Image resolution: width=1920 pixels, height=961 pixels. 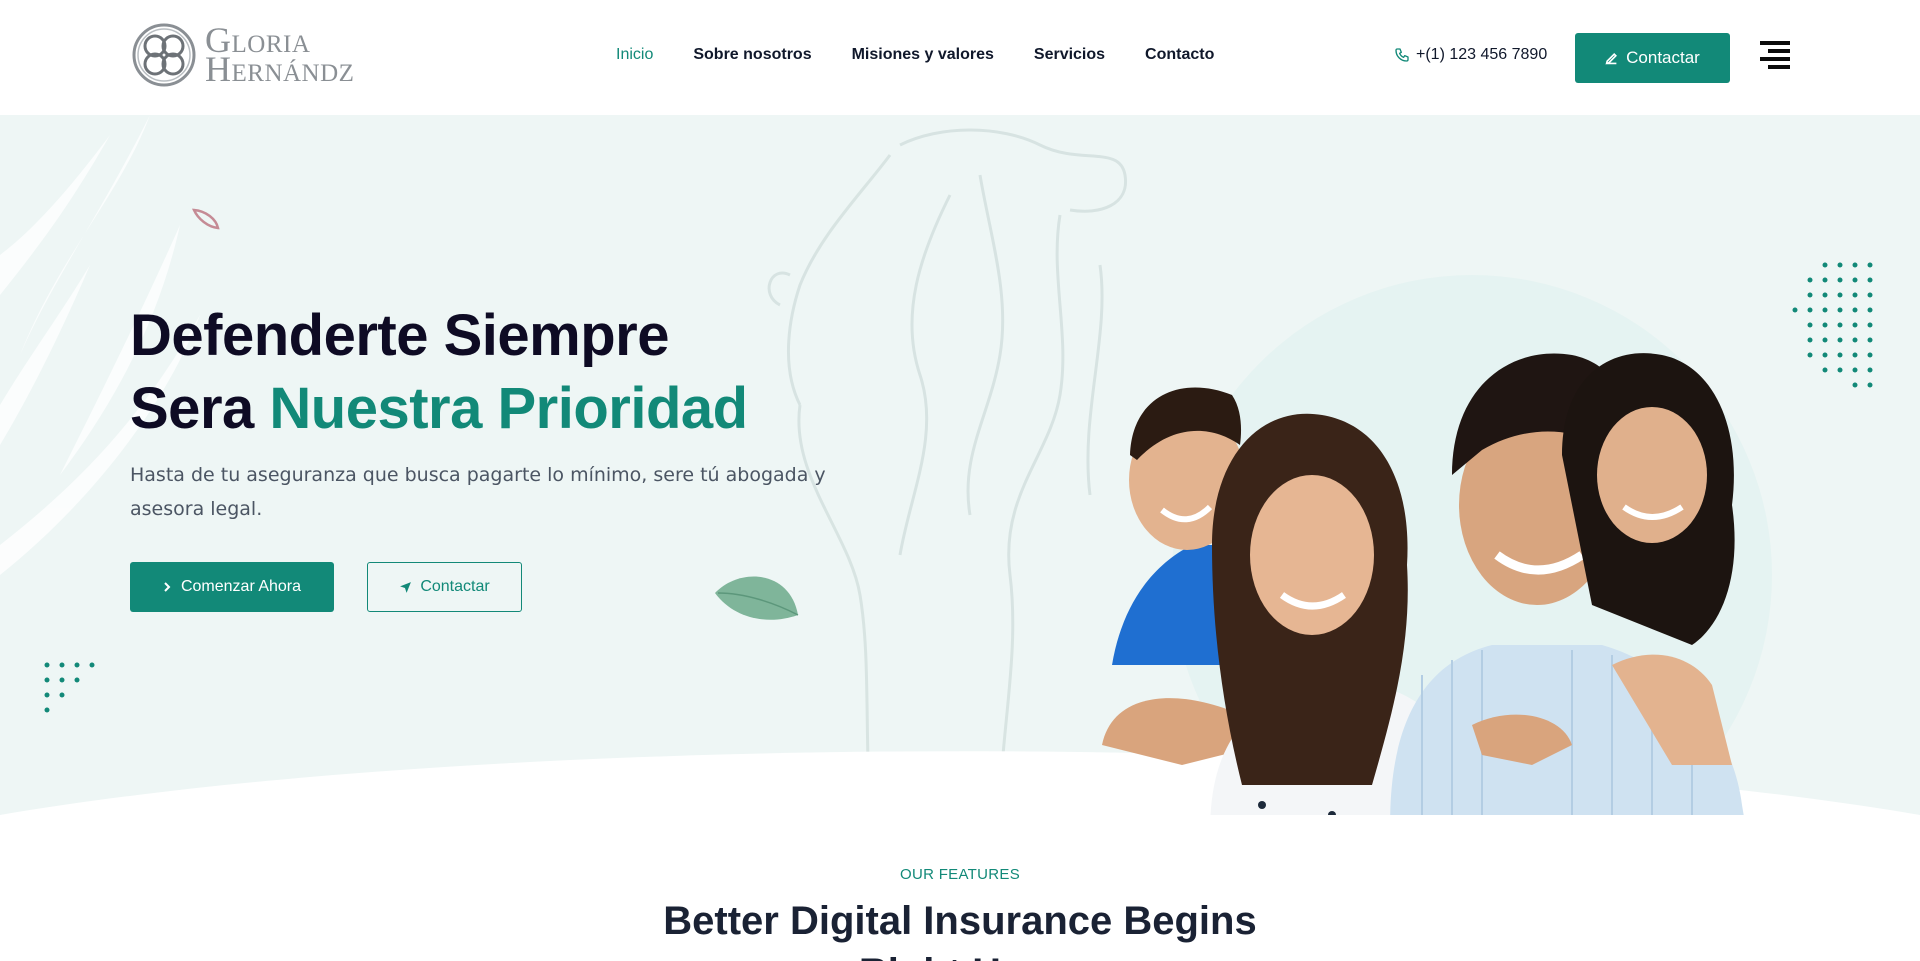 I want to click on features-title-line2: Right Here, so click(x=960, y=956).